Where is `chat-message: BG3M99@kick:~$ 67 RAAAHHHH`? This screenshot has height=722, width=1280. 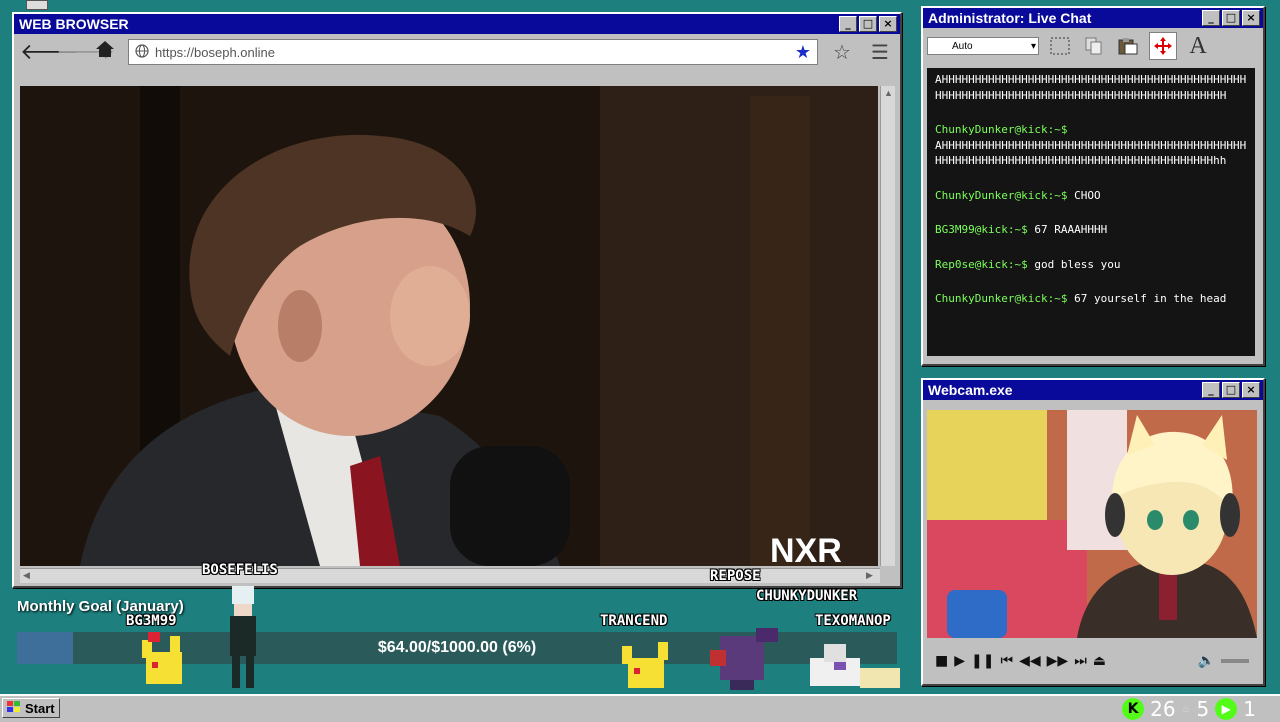
chat-message: BG3M99@kick:~$ 67 RAAAHHHH is located at coordinates (1091, 230).